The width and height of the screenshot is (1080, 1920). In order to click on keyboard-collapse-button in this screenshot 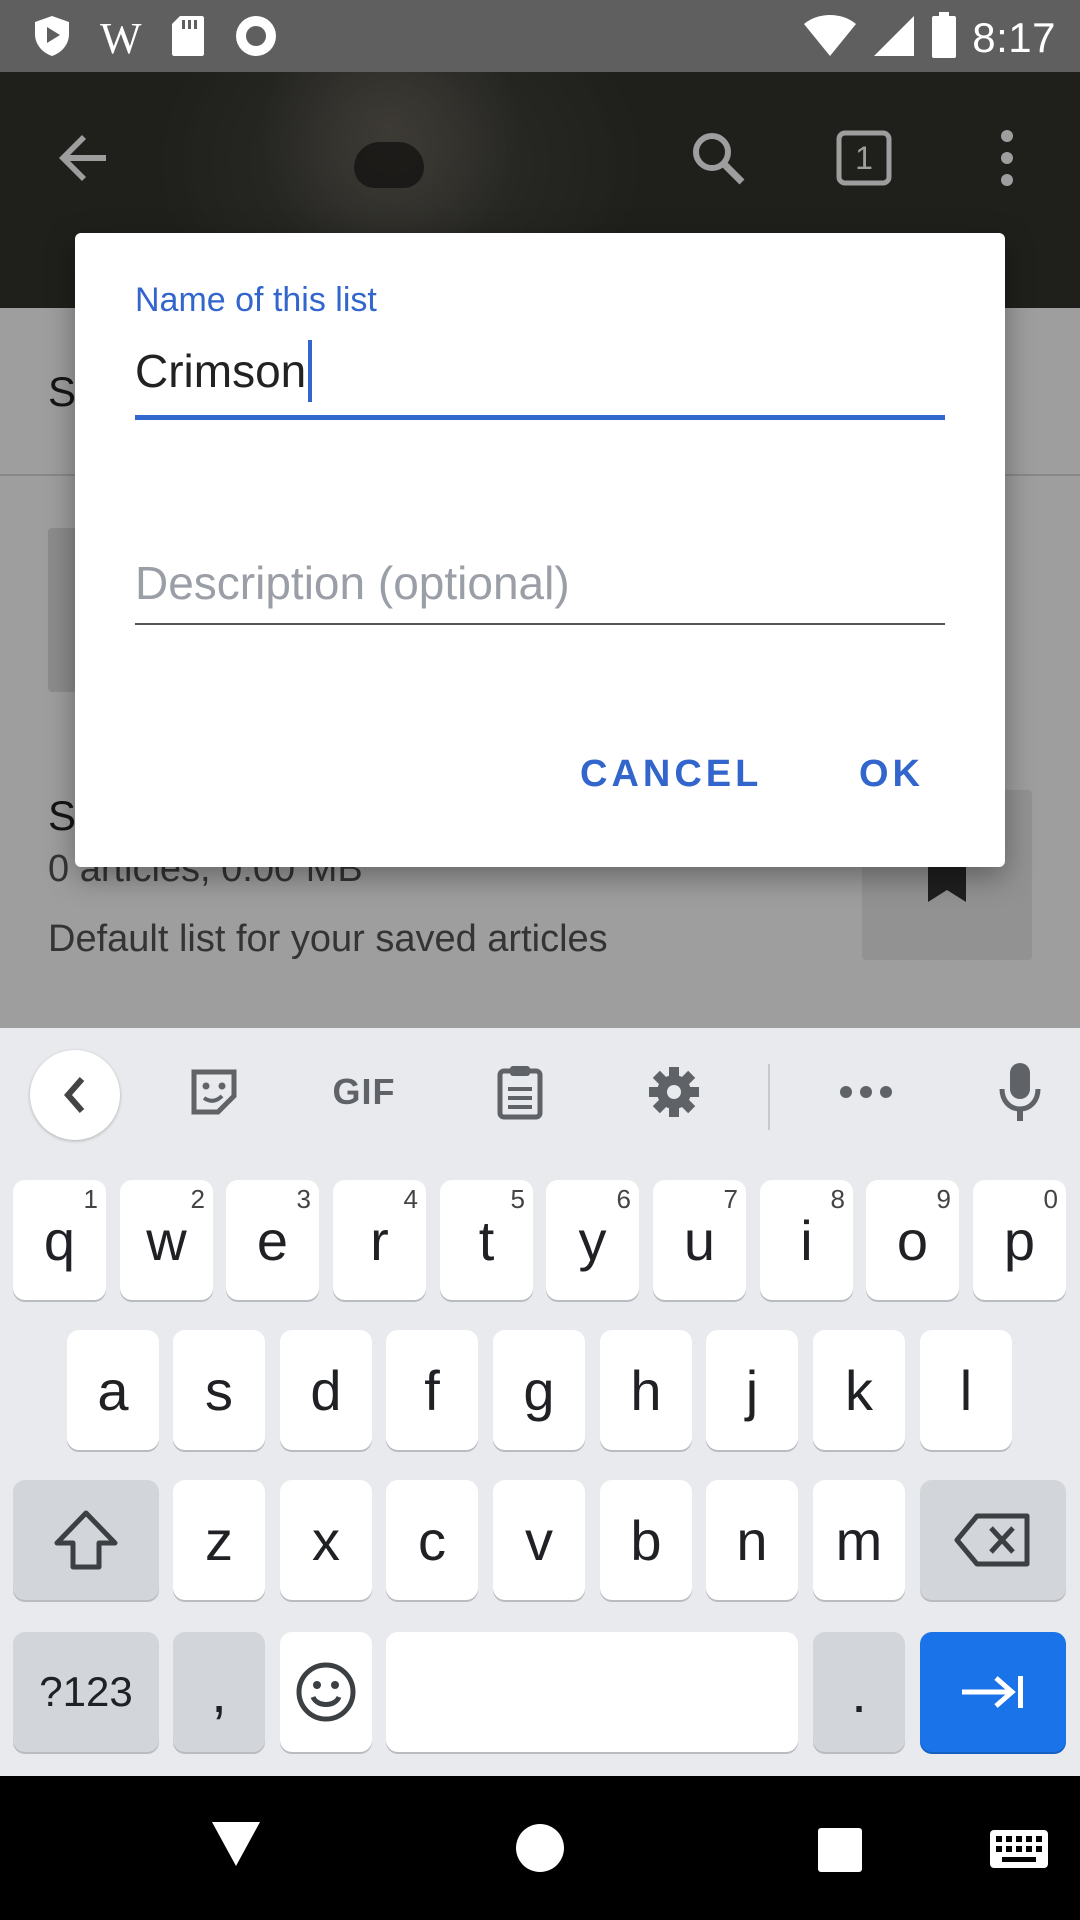, I will do `click(75, 1095)`.